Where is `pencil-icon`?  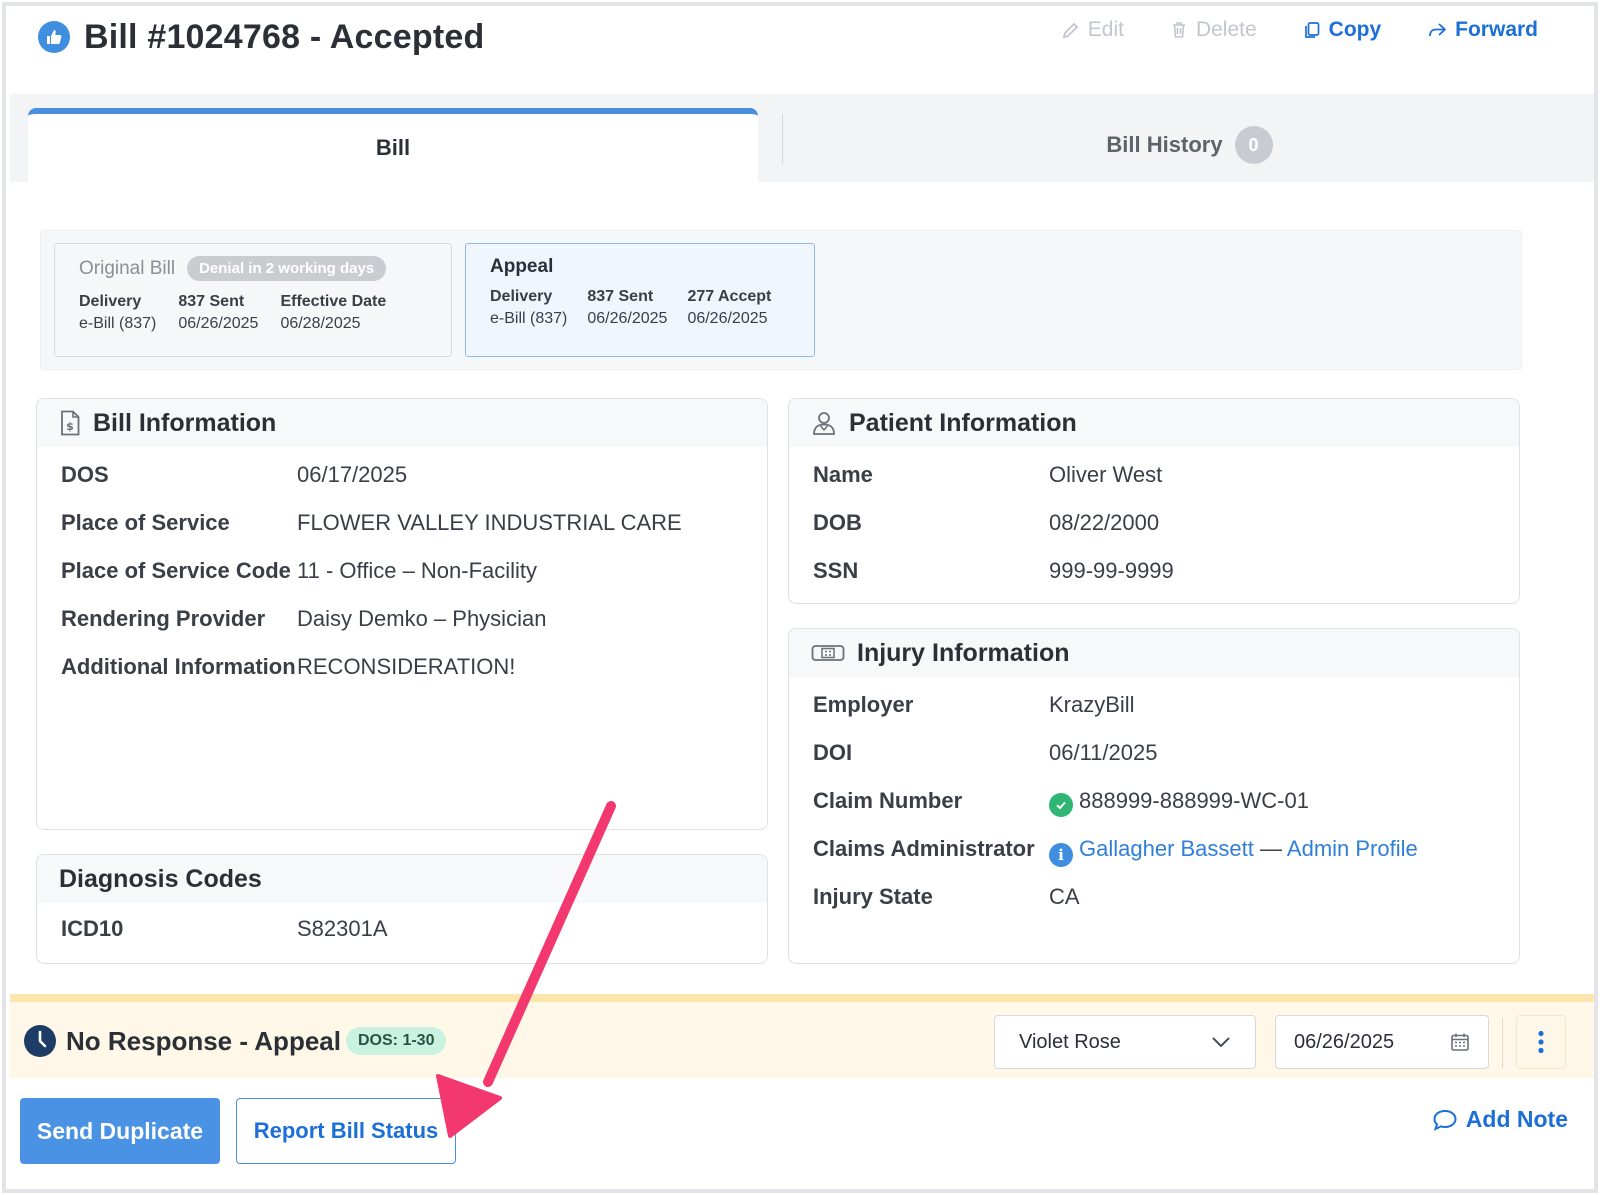 pencil-icon is located at coordinates (1070, 30).